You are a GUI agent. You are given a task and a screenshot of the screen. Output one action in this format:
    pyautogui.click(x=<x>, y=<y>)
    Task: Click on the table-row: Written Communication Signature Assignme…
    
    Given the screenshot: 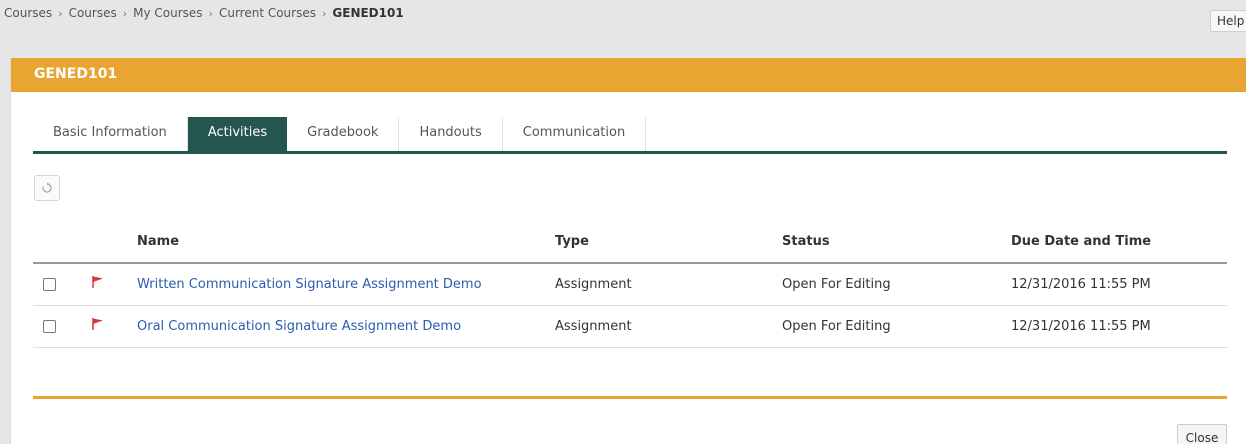 What is the action you would take?
    pyautogui.click(x=630, y=285)
    